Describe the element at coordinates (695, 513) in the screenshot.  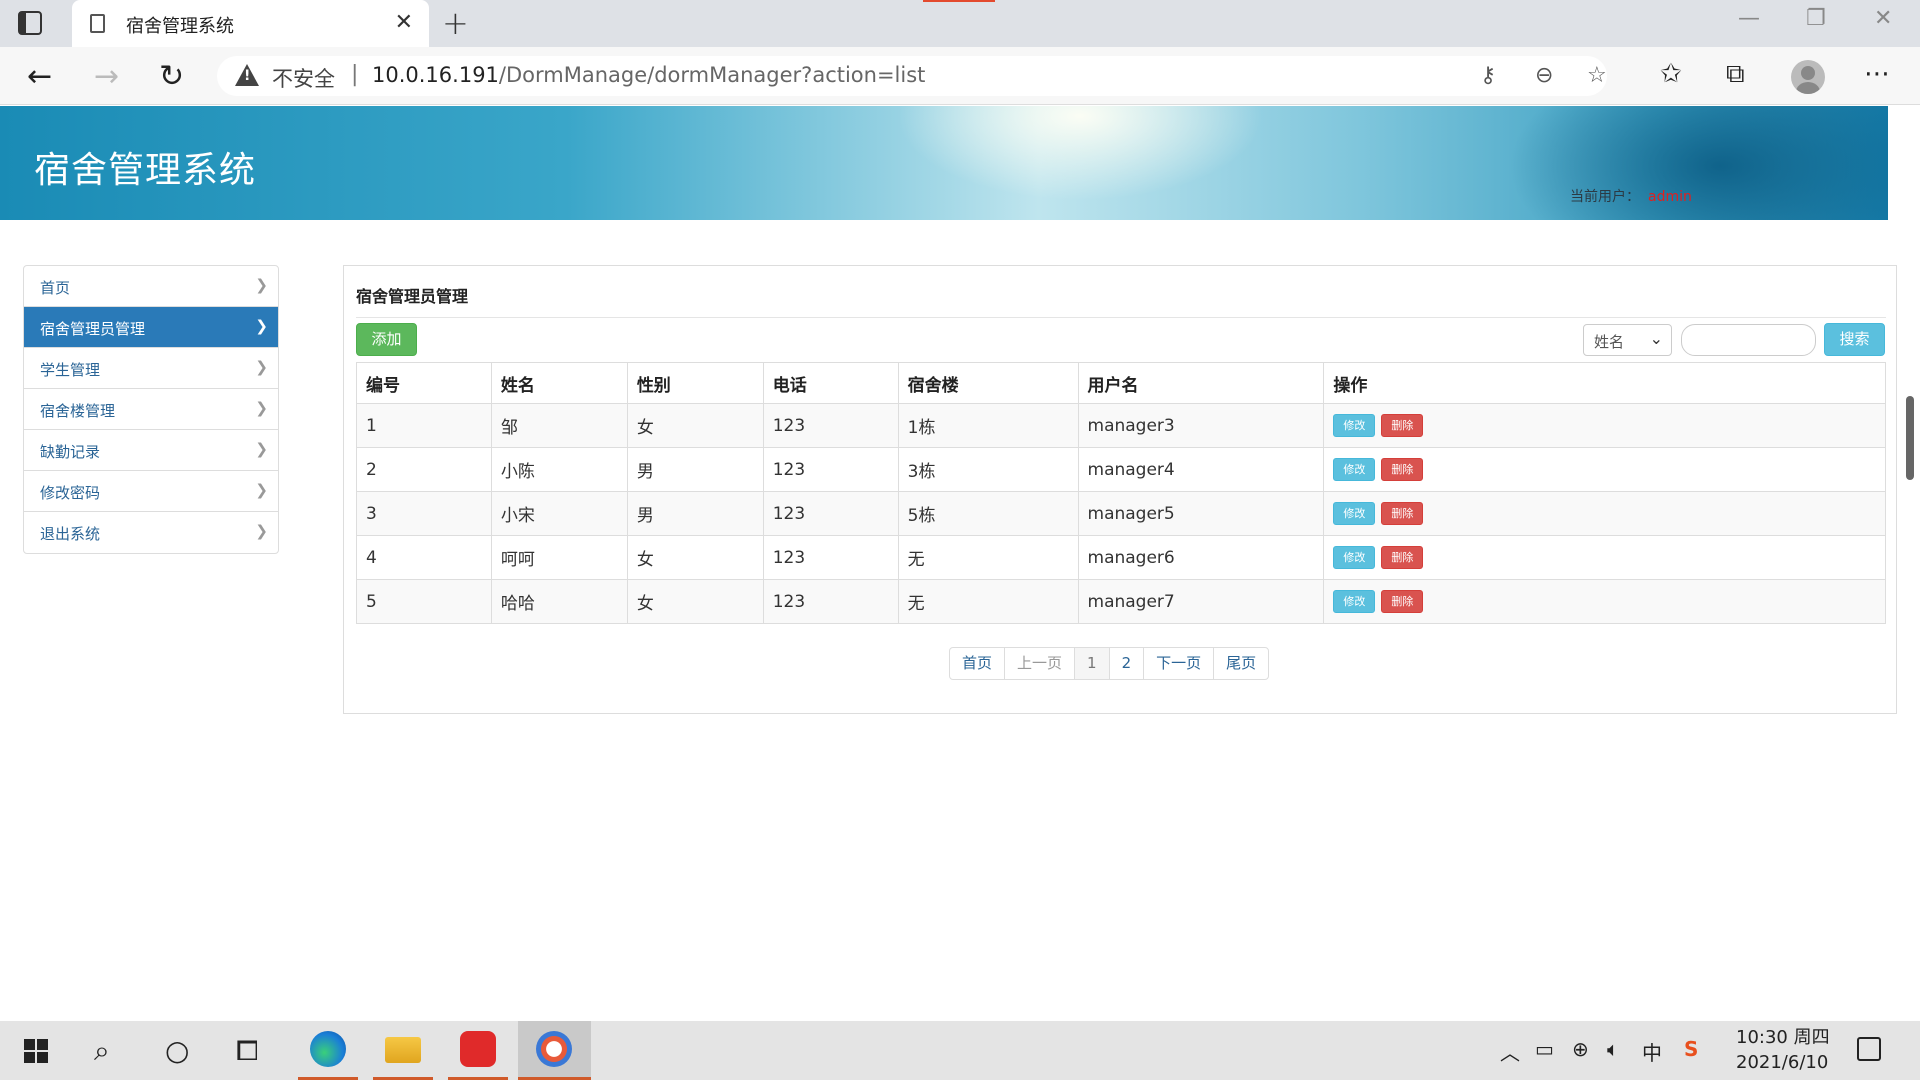
I see `cell-gender: 男` at that location.